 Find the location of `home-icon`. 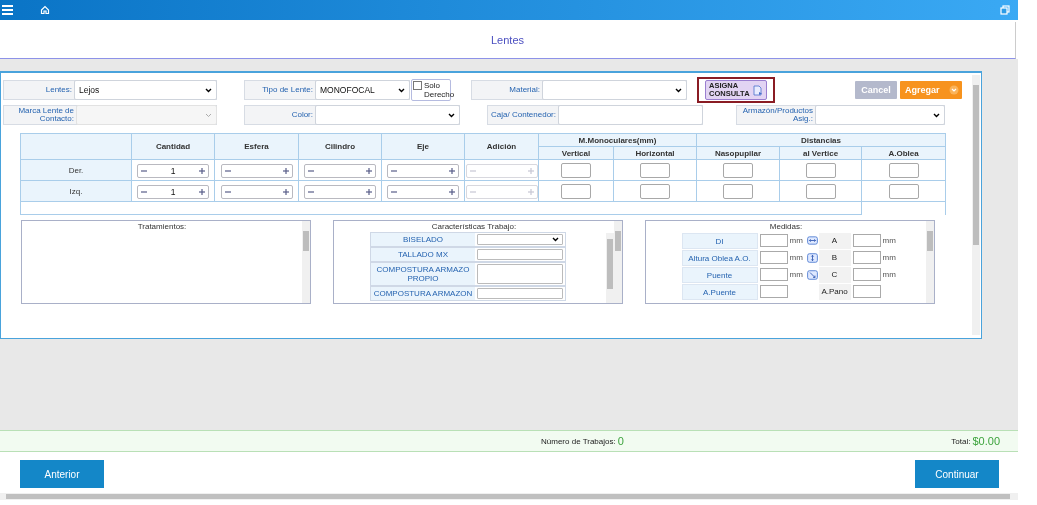

home-icon is located at coordinates (45, 10).